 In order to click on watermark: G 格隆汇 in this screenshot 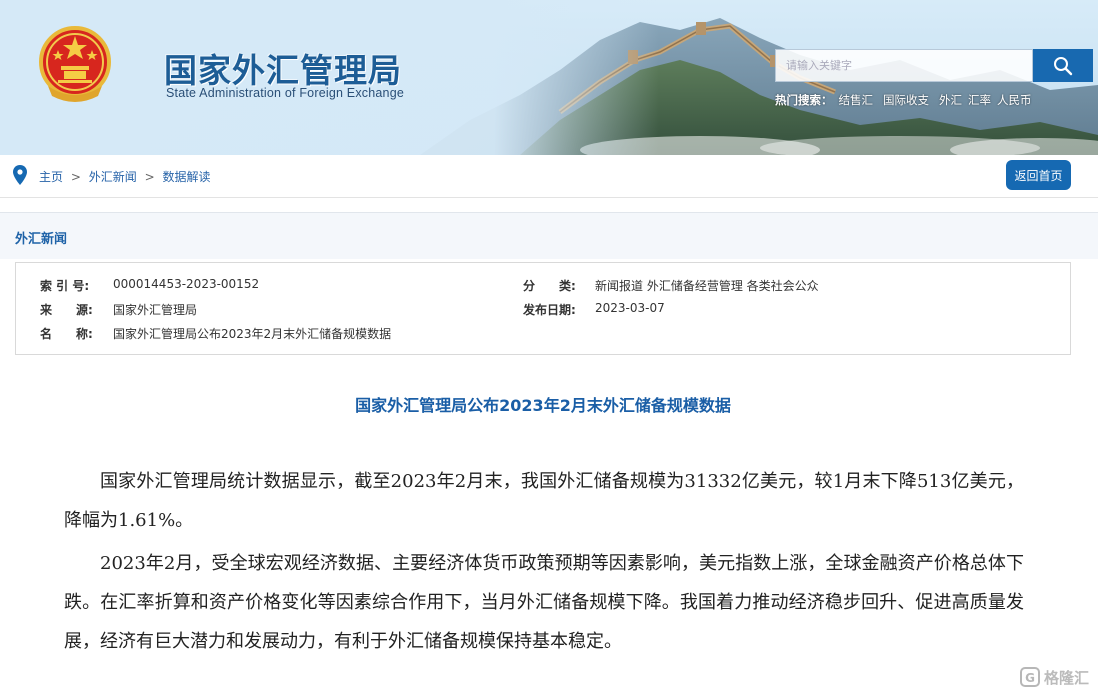, I will do `click(1054, 677)`.